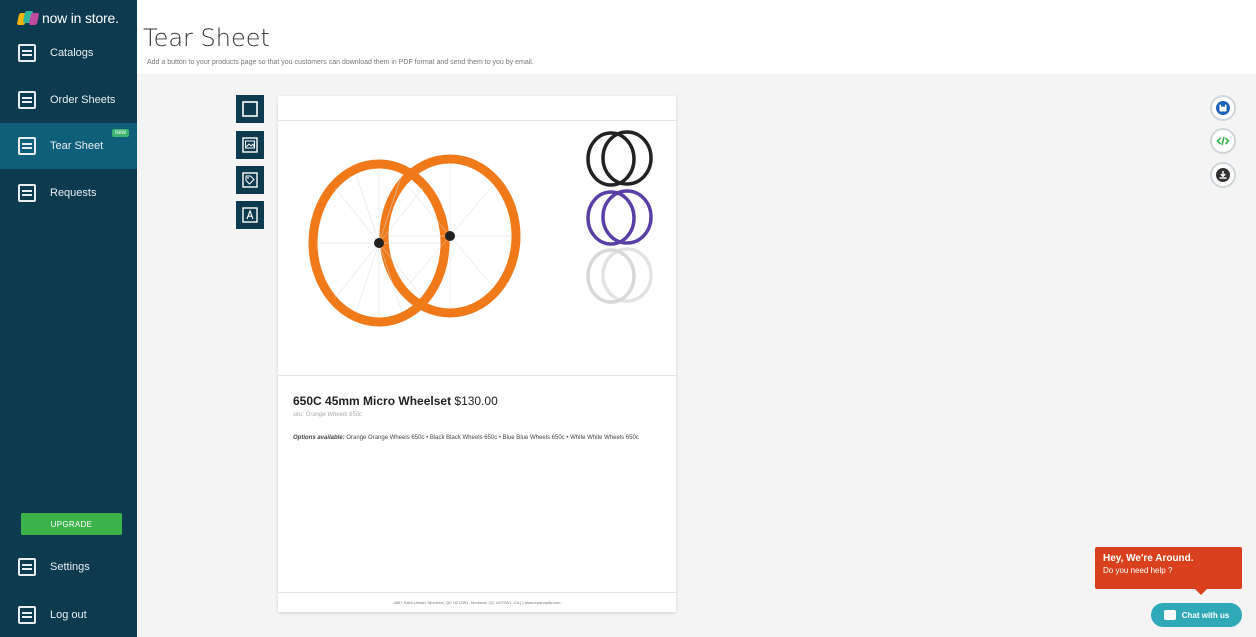  I want to click on app-logo: now in store., so click(67, 18).